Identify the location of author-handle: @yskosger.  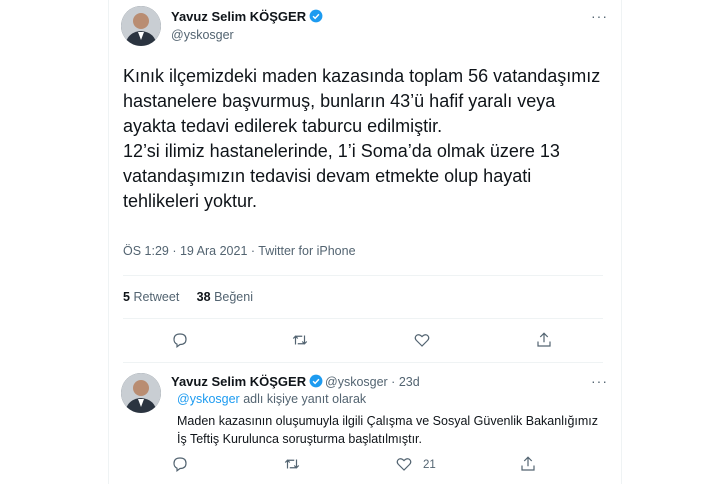
(202, 35).